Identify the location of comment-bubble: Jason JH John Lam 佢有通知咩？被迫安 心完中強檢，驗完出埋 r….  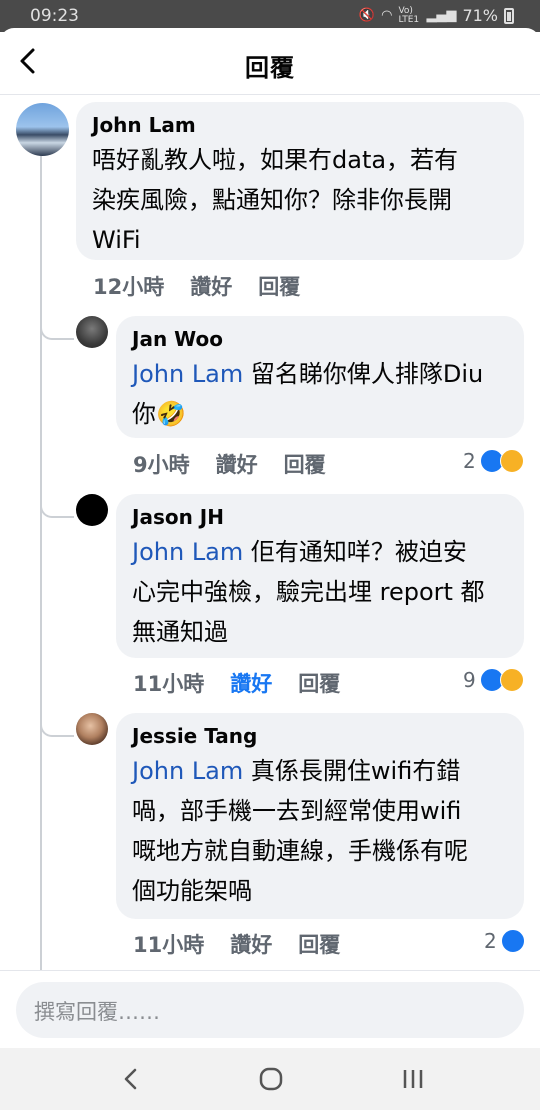
(320, 576).